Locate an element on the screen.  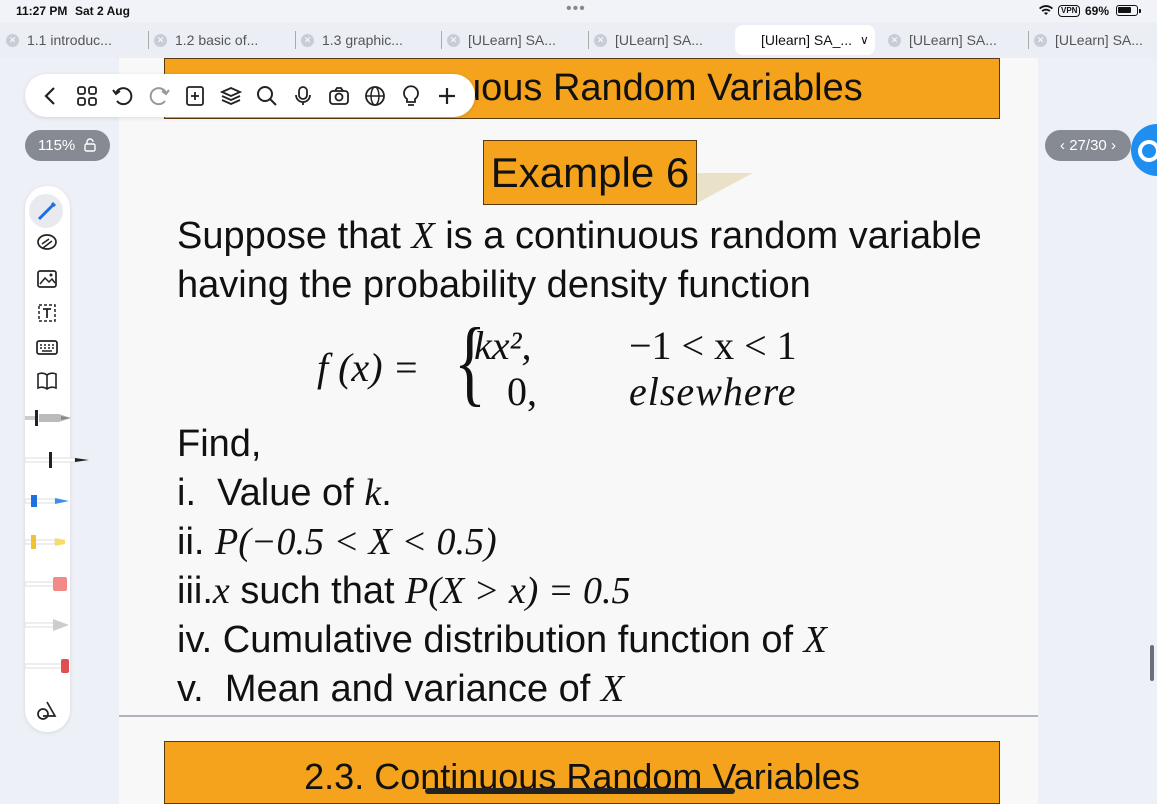
bulb-icon is located at coordinates (411, 96).